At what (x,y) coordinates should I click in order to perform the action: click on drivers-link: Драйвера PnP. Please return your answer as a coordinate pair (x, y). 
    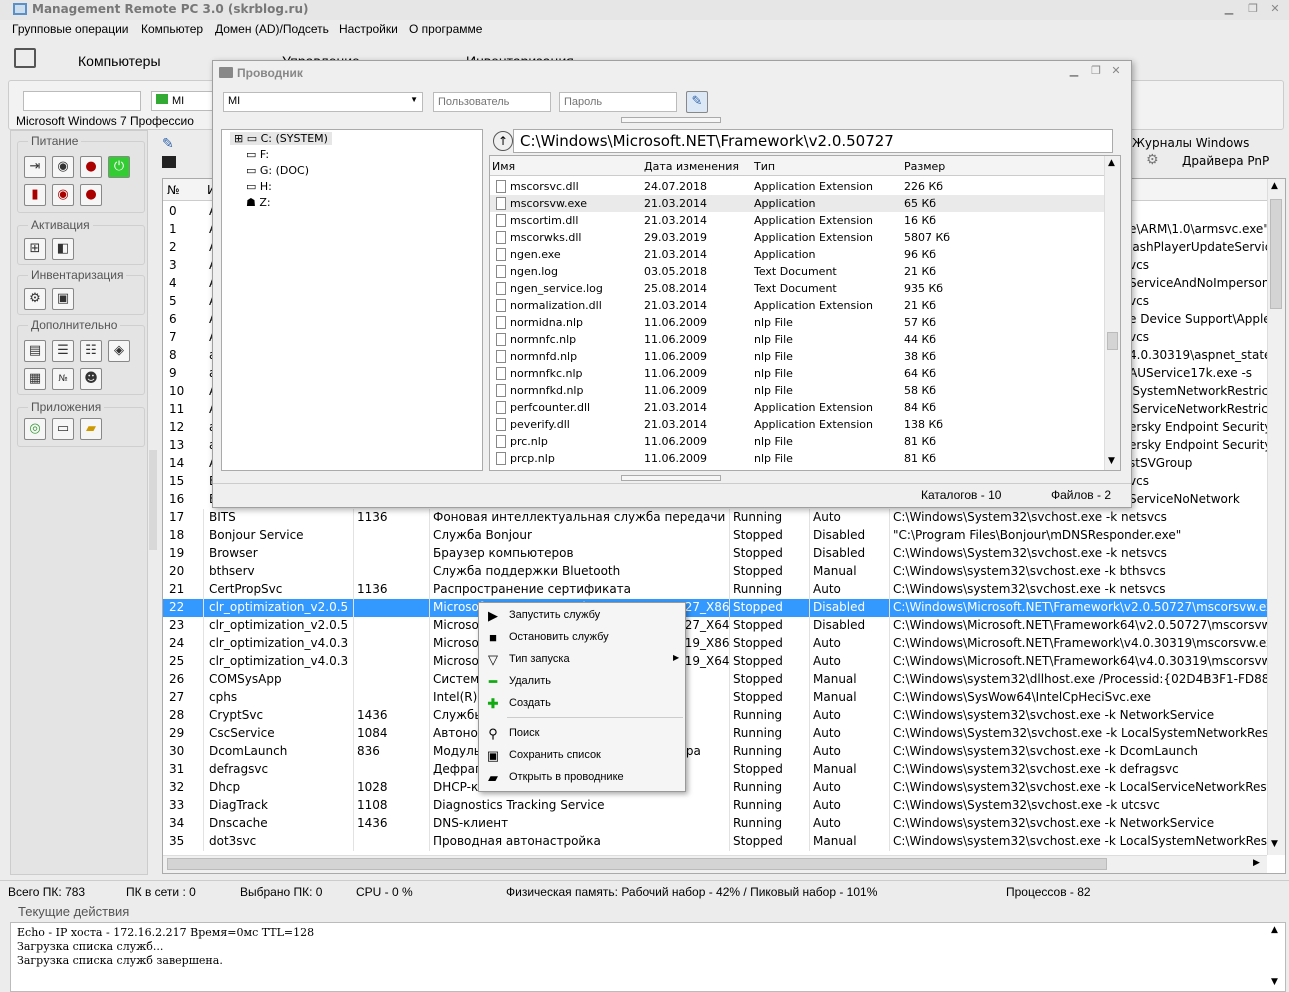
    Looking at the image, I should click on (1225, 161).